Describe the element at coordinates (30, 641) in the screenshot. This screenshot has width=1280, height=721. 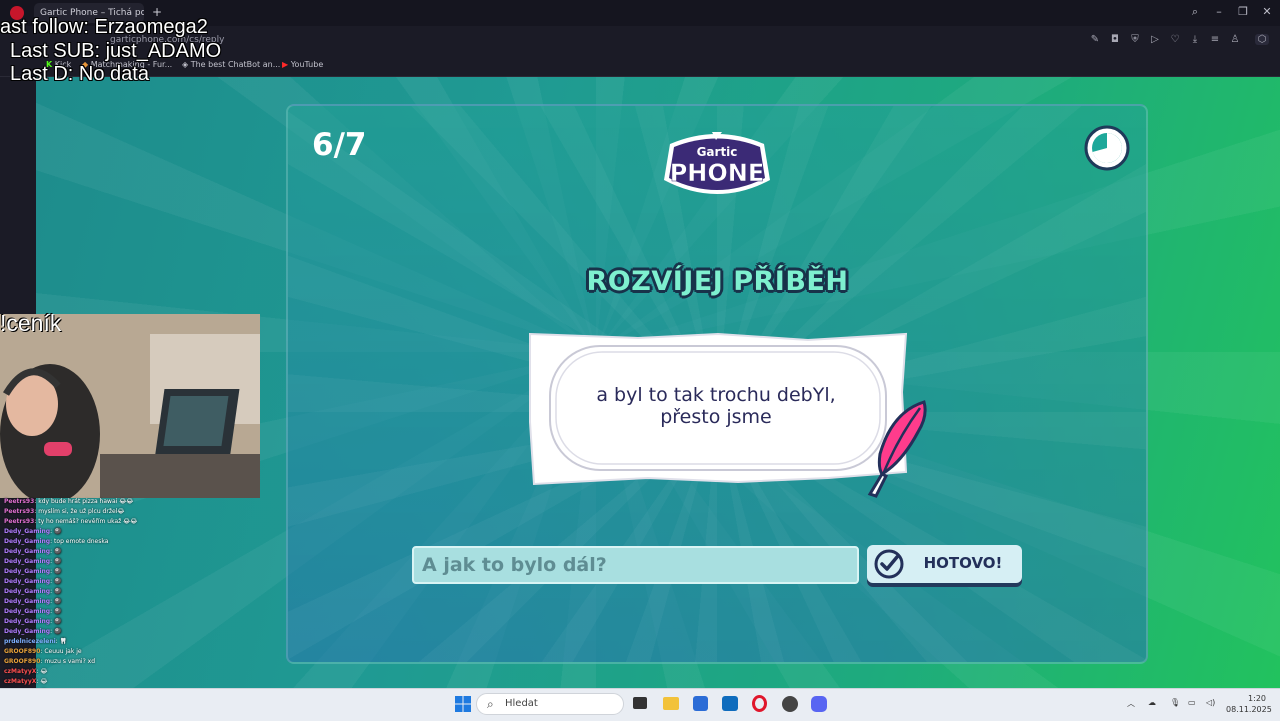
I see `chat-username: prdelnicezeleni` at that location.